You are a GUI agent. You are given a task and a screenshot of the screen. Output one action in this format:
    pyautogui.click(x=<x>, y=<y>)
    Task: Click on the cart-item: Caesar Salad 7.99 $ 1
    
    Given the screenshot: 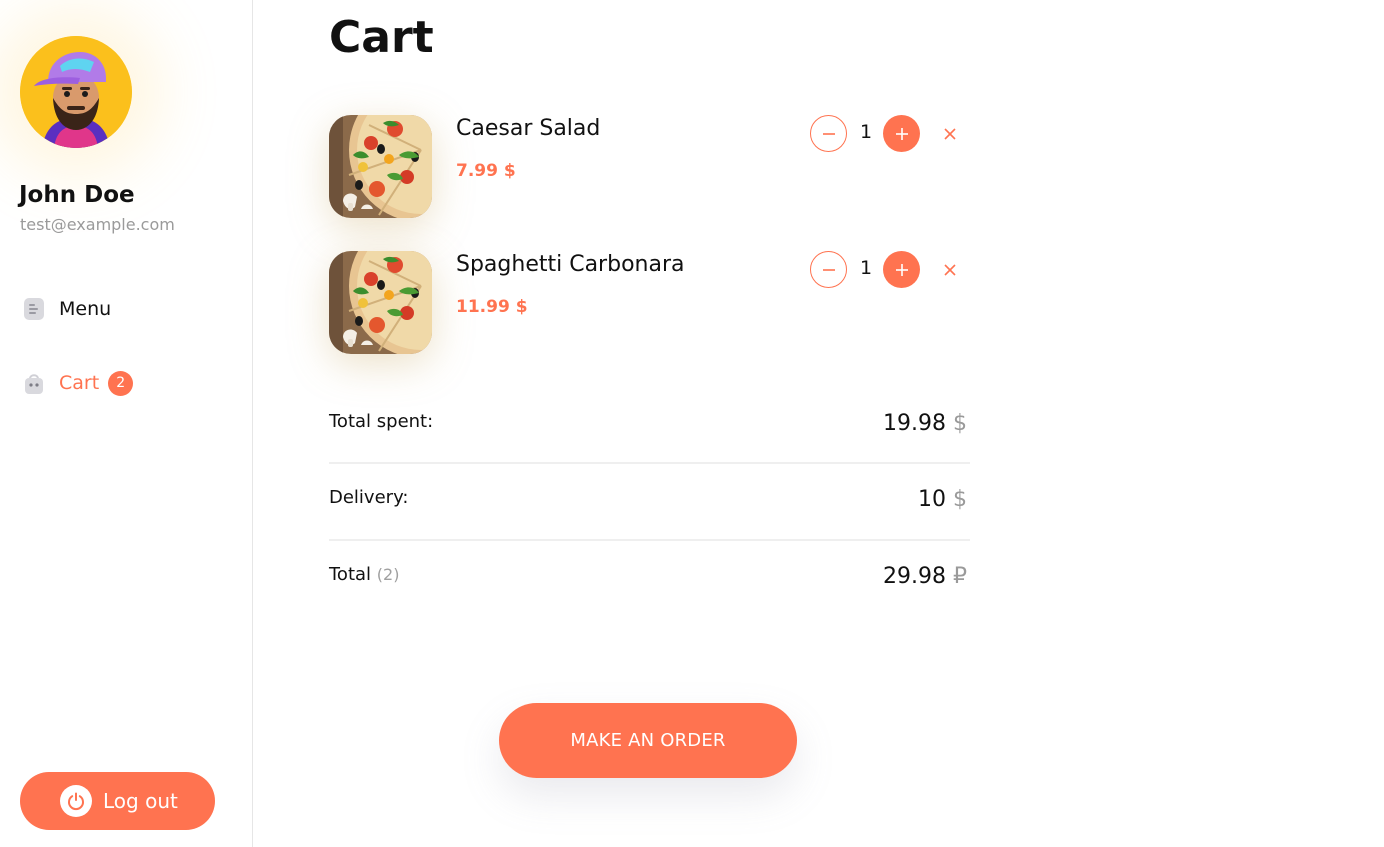 What is the action you would take?
    pyautogui.click(x=649, y=167)
    